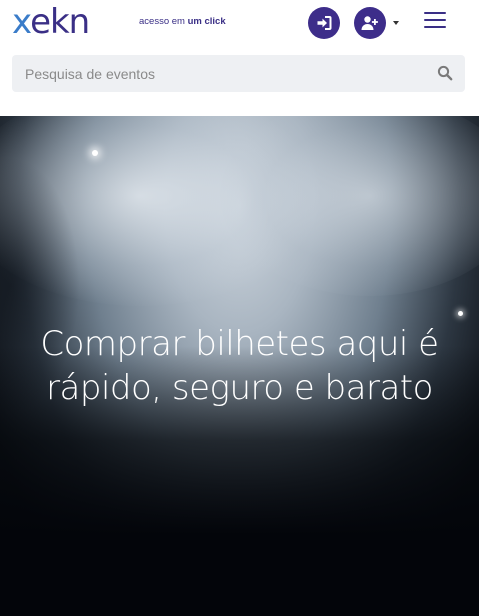 This screenshot has height=616, width=479. What do you see at coordinates (396, 23) in the screenshot?
I see `user-dropdown-caret-icon` at bounding box center [396, 23].